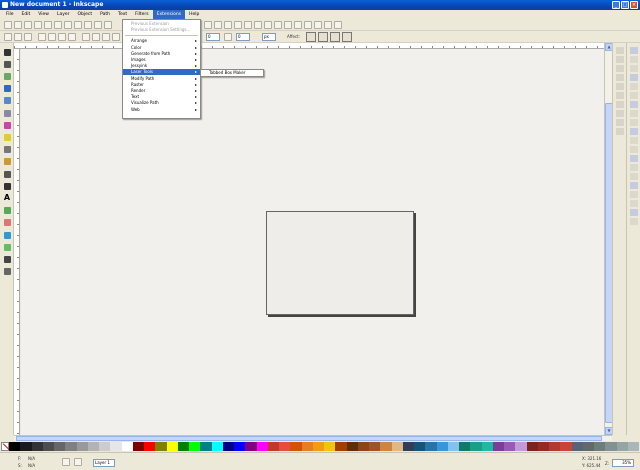 Image resolution: width=640 pixels, height=470 pixels. Describe the element at coordinates (278, 25) in the screenshot. I see `fill-stroke-icon` at that location.